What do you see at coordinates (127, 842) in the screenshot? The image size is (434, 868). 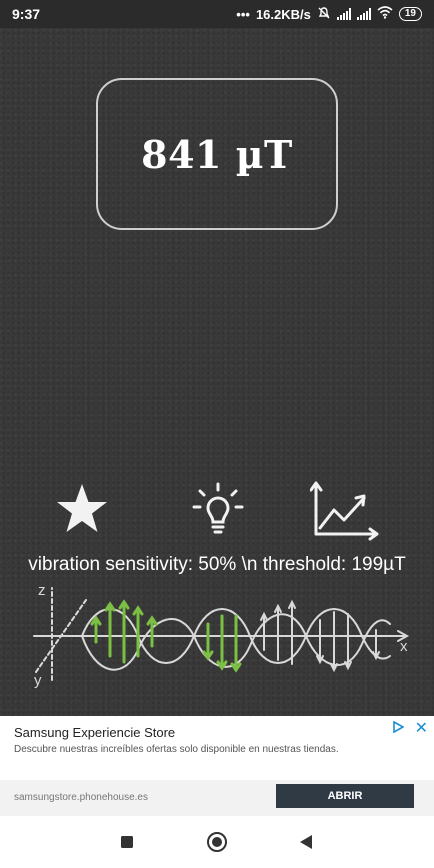 I see `recents-square-icon` at bounding box center [127, 842].